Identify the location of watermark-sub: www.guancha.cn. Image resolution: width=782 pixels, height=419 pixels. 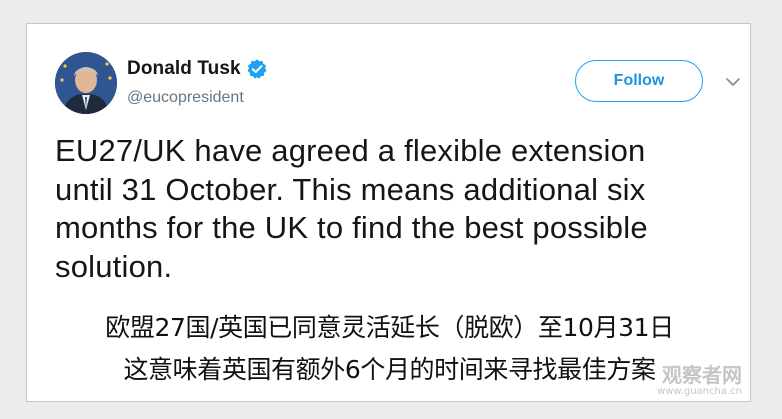
(699, 391).